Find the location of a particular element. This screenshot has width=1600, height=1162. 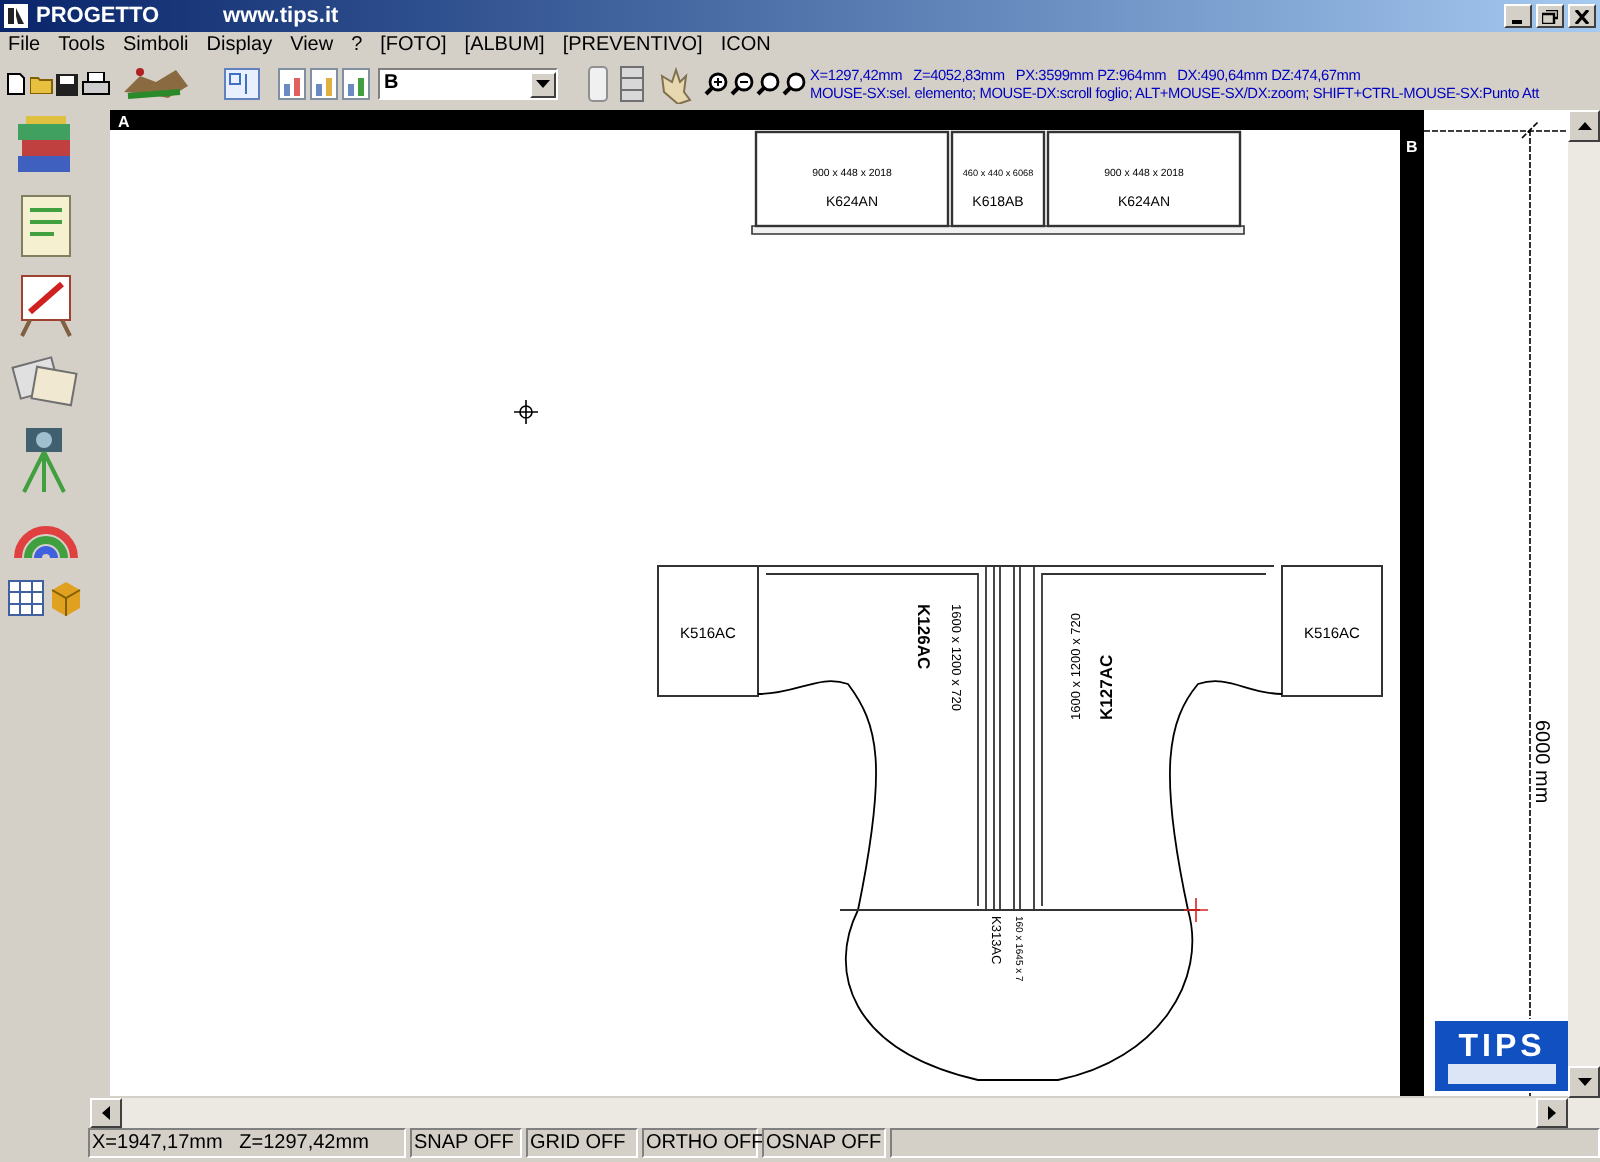

menu-item: Display is located at coordinates (239, 45).